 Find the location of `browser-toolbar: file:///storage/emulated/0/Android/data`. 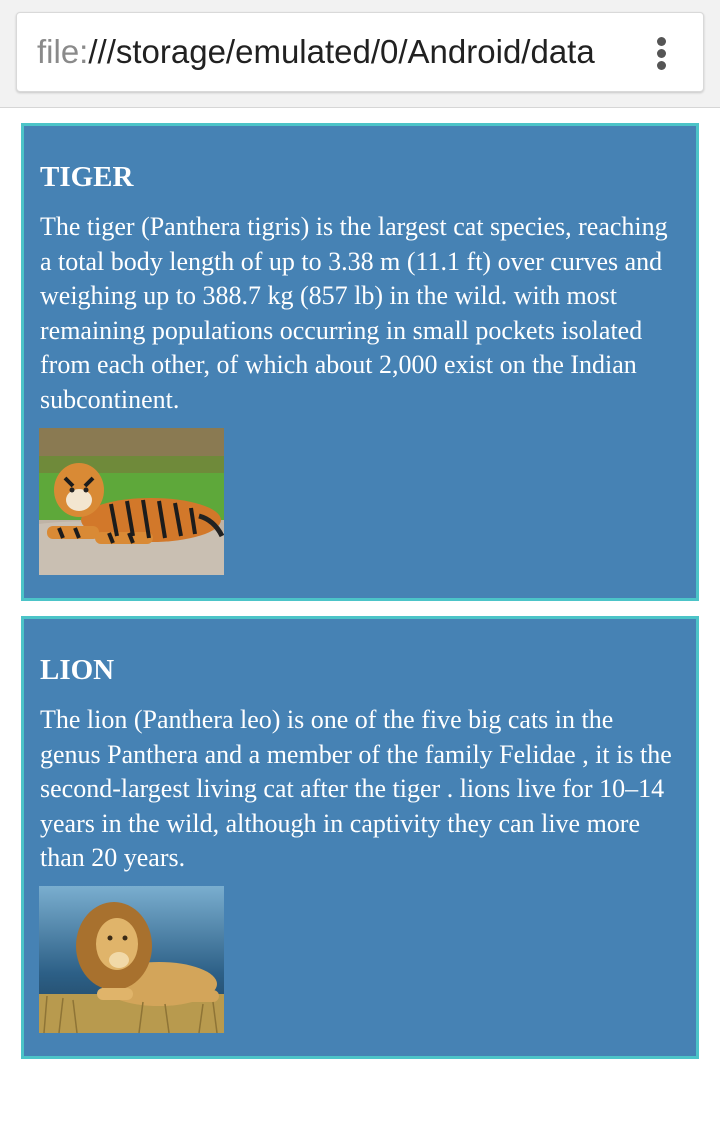

browser-toolbar: file:///storage/emulated/0/Android/data is located at coordinates (360, 54).